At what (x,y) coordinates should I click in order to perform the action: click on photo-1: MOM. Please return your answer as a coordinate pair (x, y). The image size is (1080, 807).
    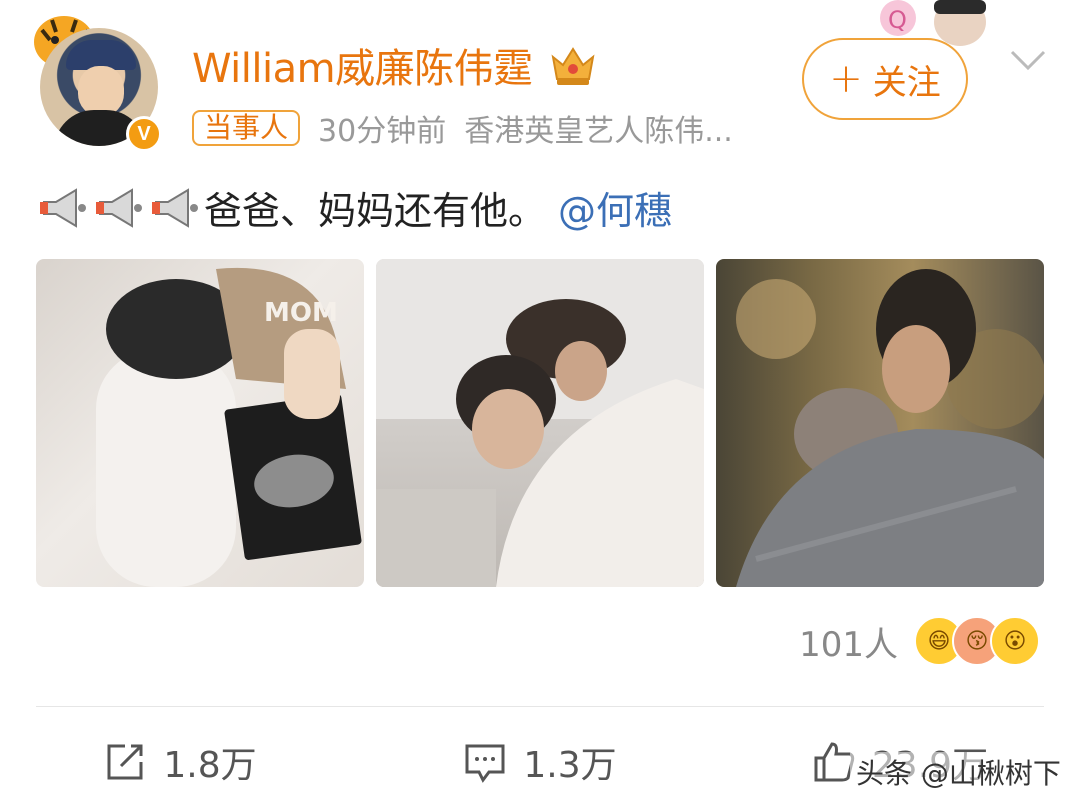
    Looking at the image, I should click on (200, 423).